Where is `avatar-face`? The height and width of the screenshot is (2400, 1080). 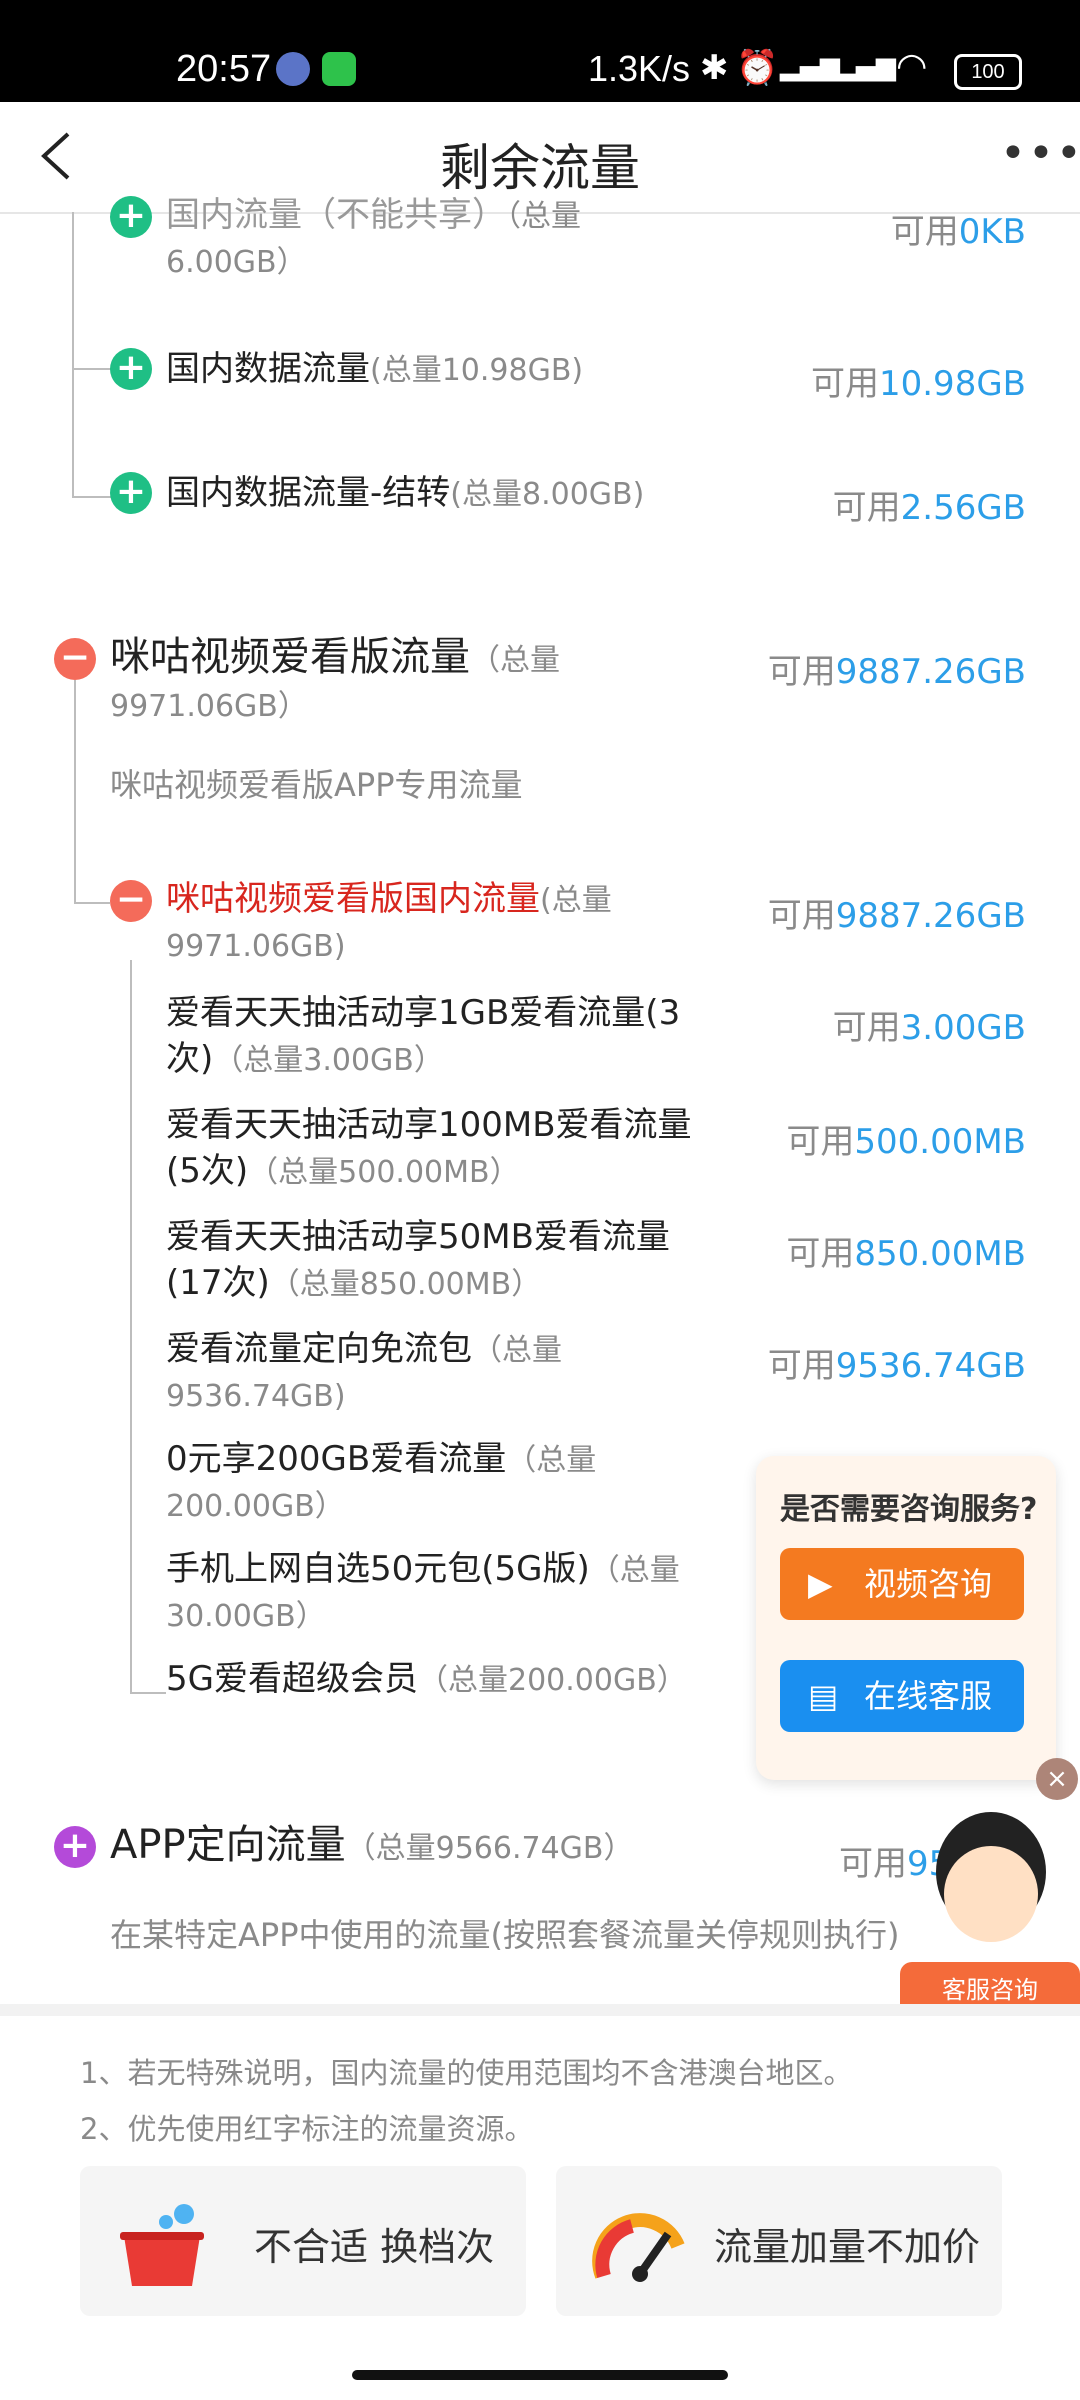 avatar-face is located at coordinates (991, 1894).